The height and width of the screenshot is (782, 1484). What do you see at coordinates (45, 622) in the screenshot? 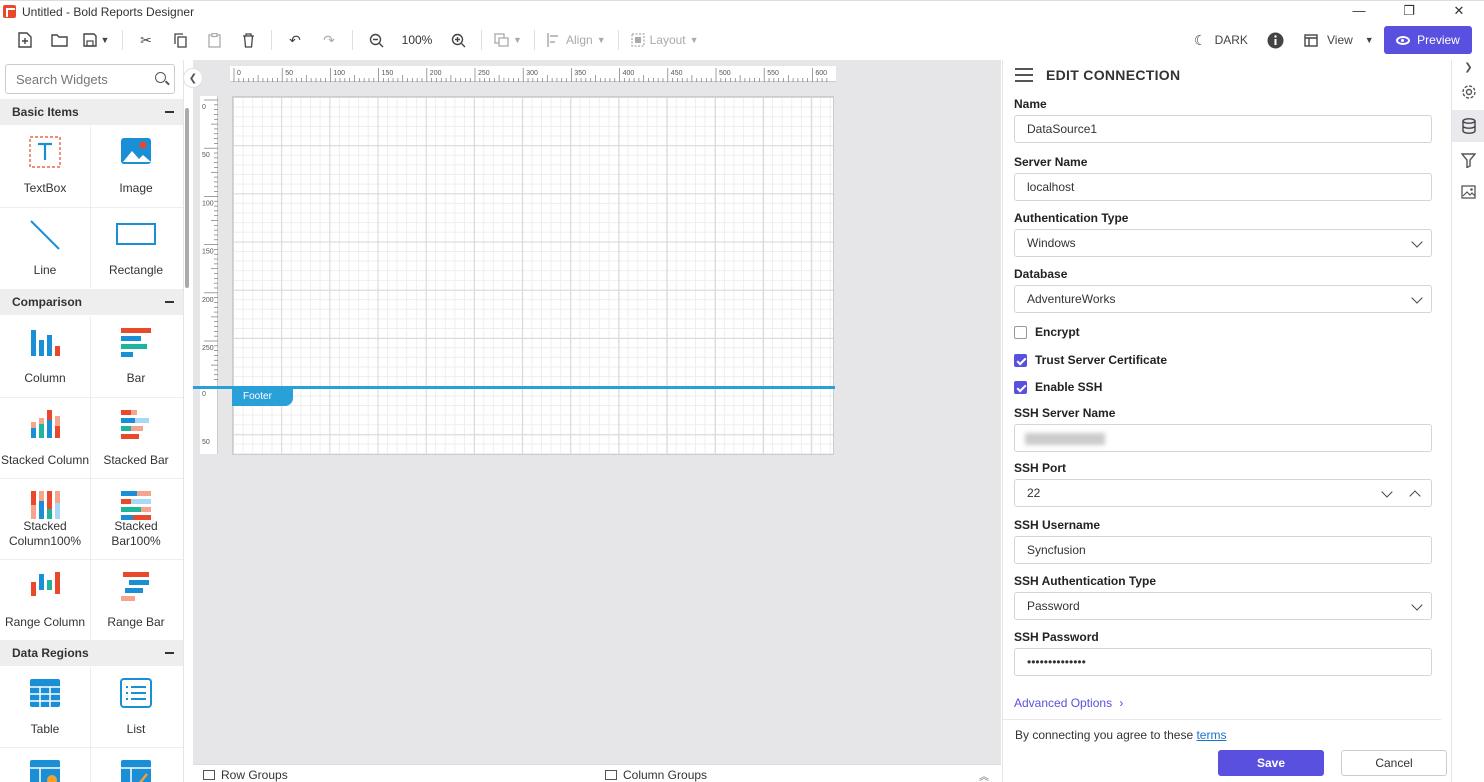
I see `widget-label: Range Column` at bounding box center [45, 622].